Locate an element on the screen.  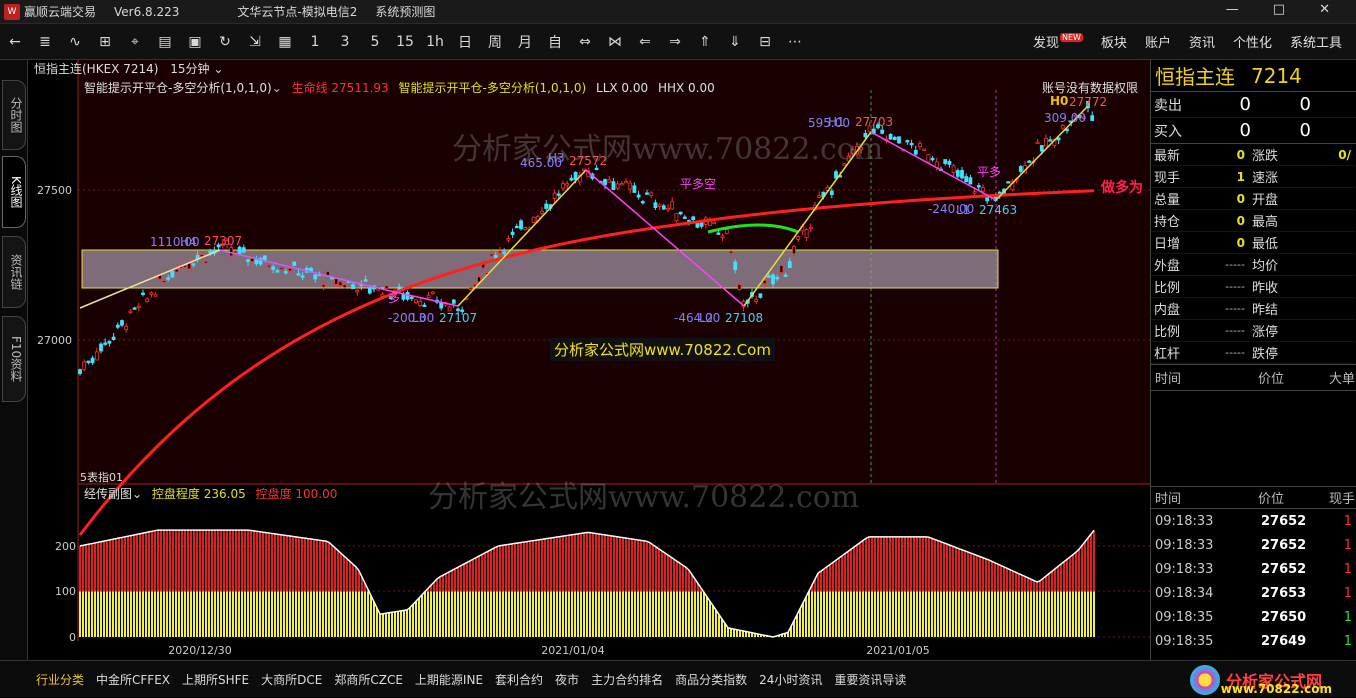
sub-y-tick-label: 200 is located at coordinates (65, 546).